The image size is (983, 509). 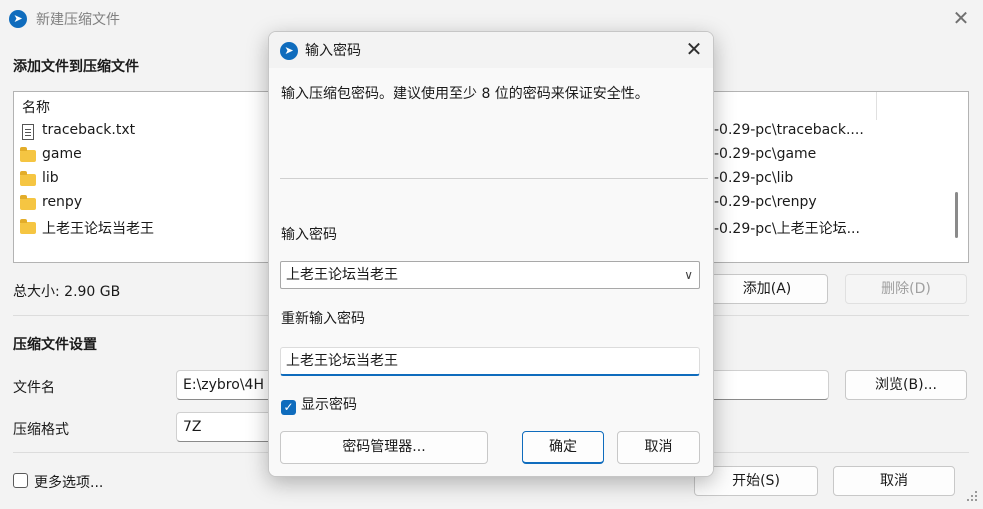 What do you see at coordinates (78, 20) in the screenshot?
I see `window-title: 新建压缩文件` at bounding box center [78, 20].